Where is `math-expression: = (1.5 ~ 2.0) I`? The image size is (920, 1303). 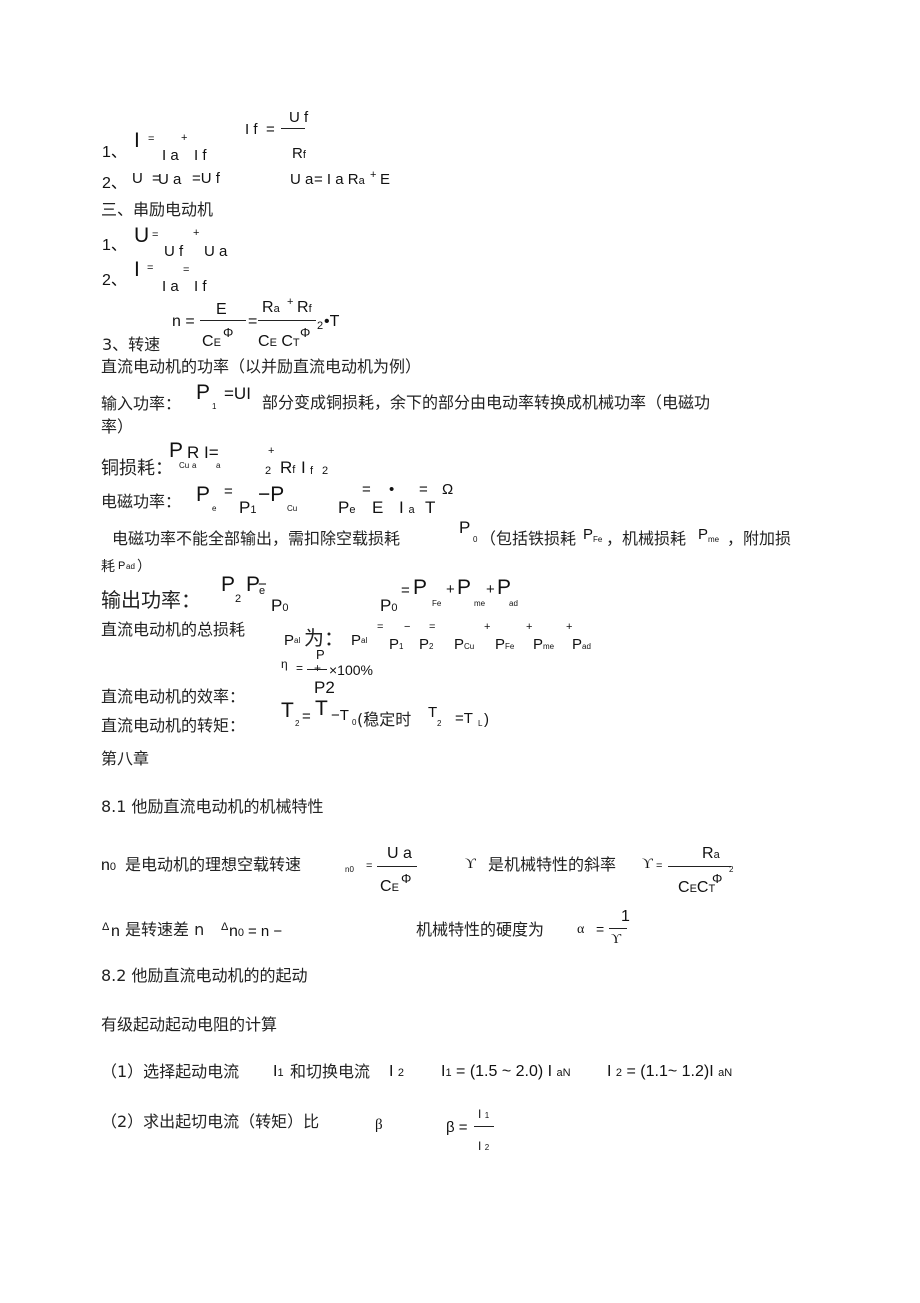 math-expression: = (1.5 ~ 2.0) I is located at coordinates (504, 1071).